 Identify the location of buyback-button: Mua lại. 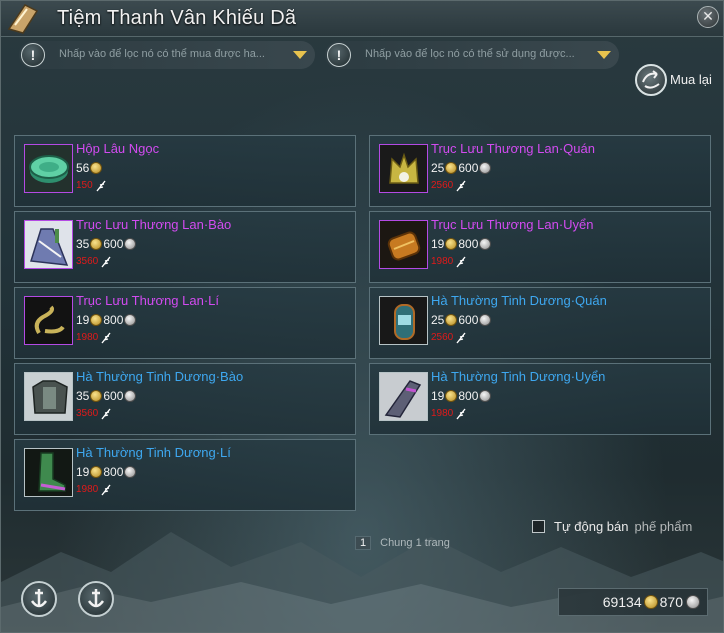
(678, 80).